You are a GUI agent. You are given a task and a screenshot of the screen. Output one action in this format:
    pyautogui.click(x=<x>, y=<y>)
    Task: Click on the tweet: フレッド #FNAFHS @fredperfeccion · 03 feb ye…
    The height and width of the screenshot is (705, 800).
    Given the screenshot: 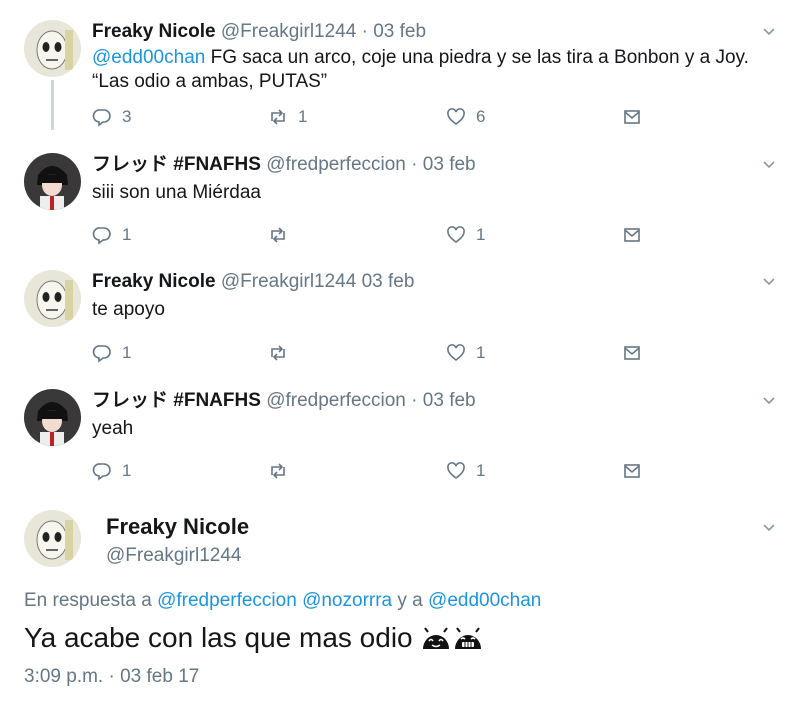 What is the action you would take?
    pyautogui.click(x=400, y=439)
    